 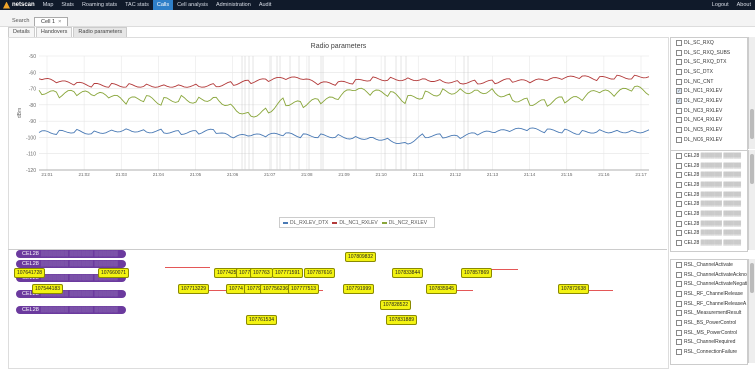 What do you see at coordinates (709, 333) in the screenshot?
I see `checkbox-row: RSL_MS_PowerControl` at bounding box center [709, 333].